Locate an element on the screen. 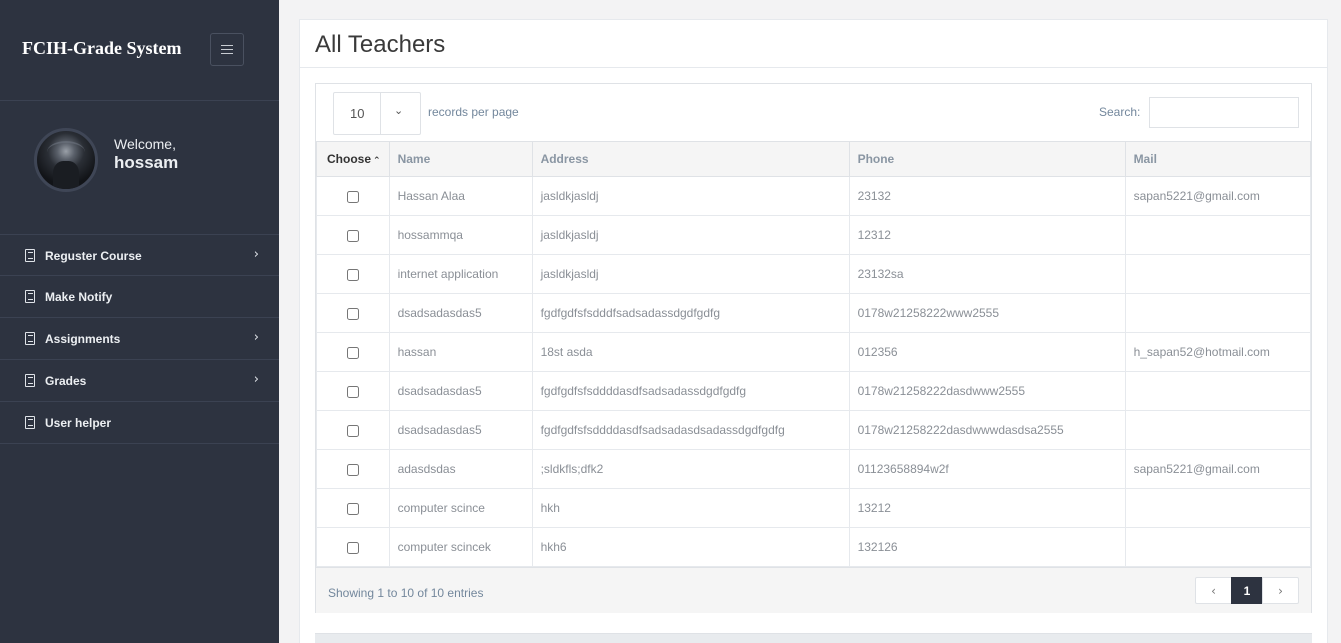 This screenshot has width=1341, height=643. entries-info: Showing 1 to 10 of 10 entries is located at coordinates (406, 593).